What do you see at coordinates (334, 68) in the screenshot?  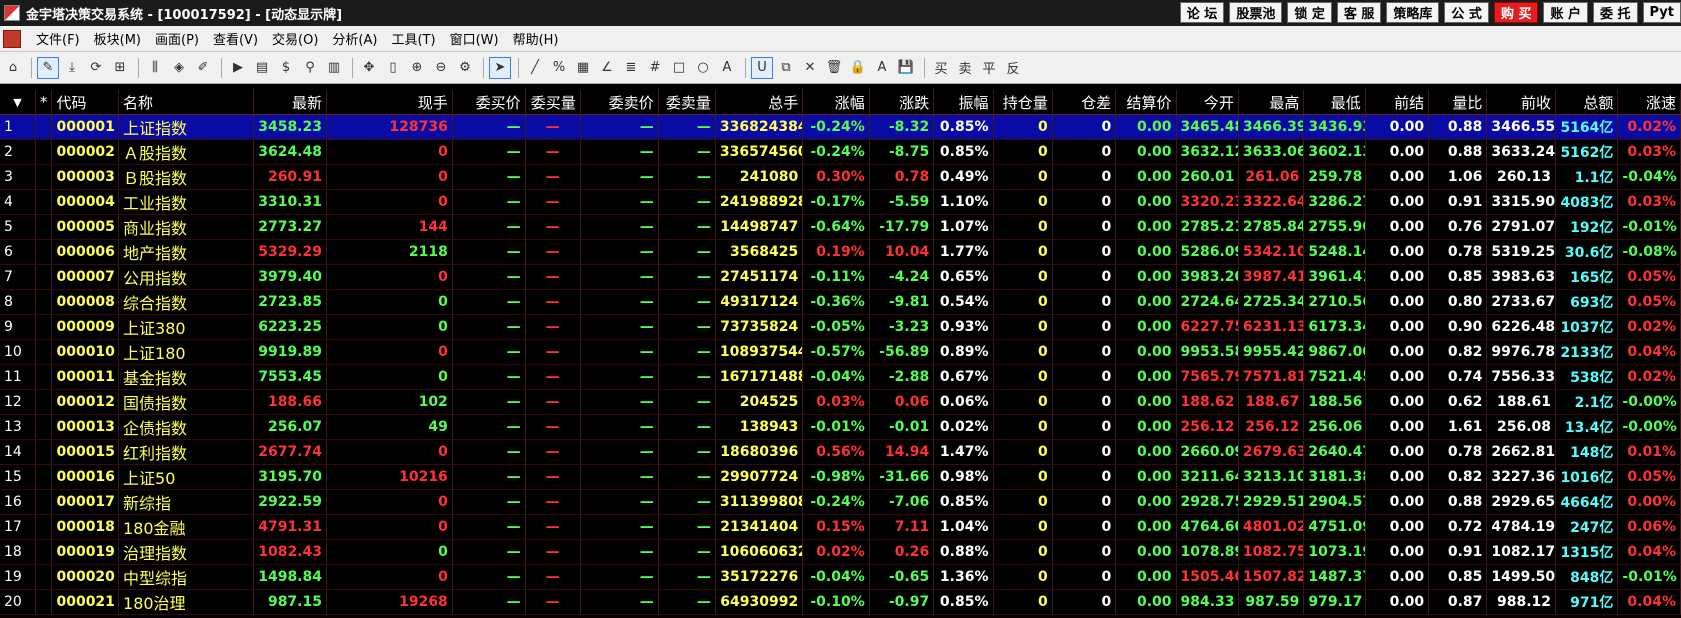 I see `chart-bars-icon: ▥` at bounding box center [334, 68].